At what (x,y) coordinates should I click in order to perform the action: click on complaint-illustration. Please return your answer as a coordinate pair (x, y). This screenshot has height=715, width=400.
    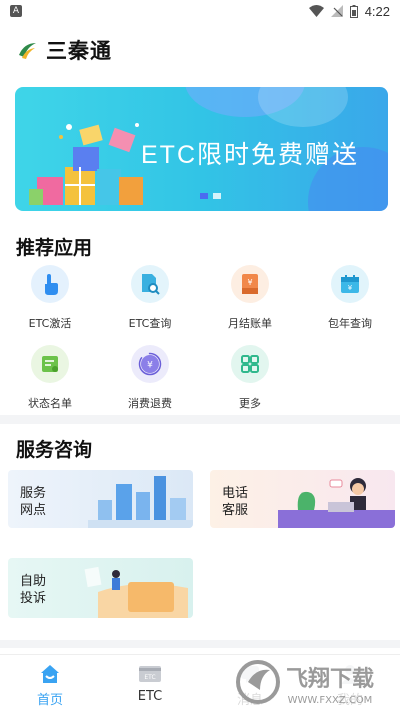
    Looking at the image, I should click on (136, 592).